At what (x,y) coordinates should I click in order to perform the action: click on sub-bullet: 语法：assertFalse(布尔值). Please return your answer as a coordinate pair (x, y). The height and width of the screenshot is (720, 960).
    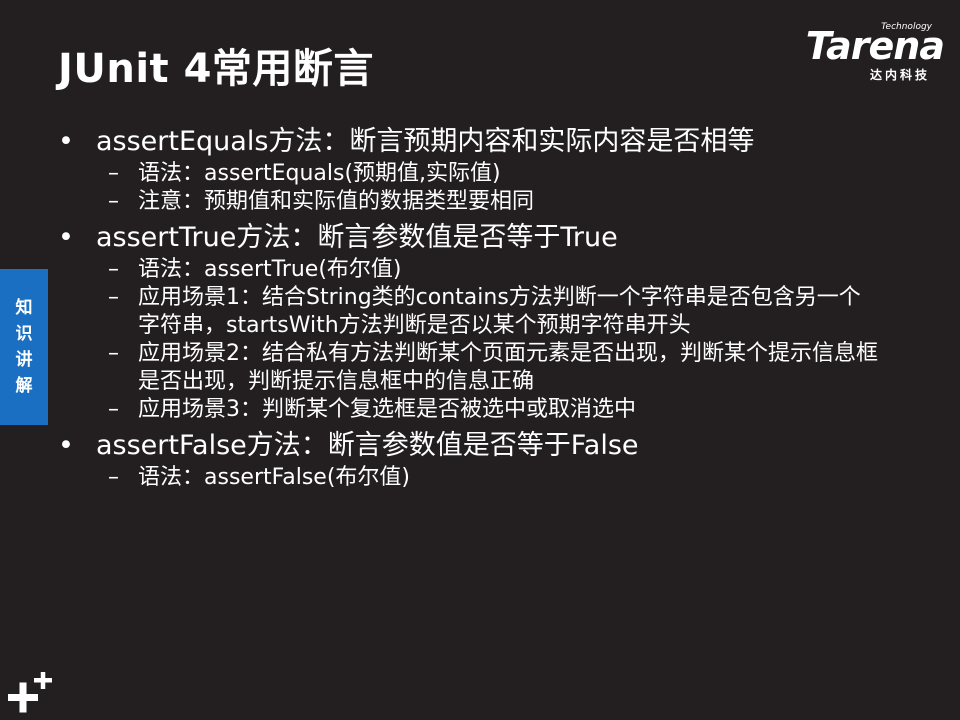
    Looking at the image, I should click on (468, 478).